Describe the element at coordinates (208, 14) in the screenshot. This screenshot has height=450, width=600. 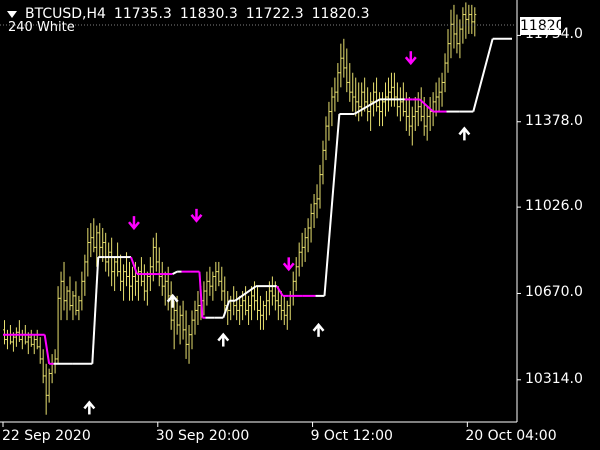
I see `high-value: 11830.3` at that location.